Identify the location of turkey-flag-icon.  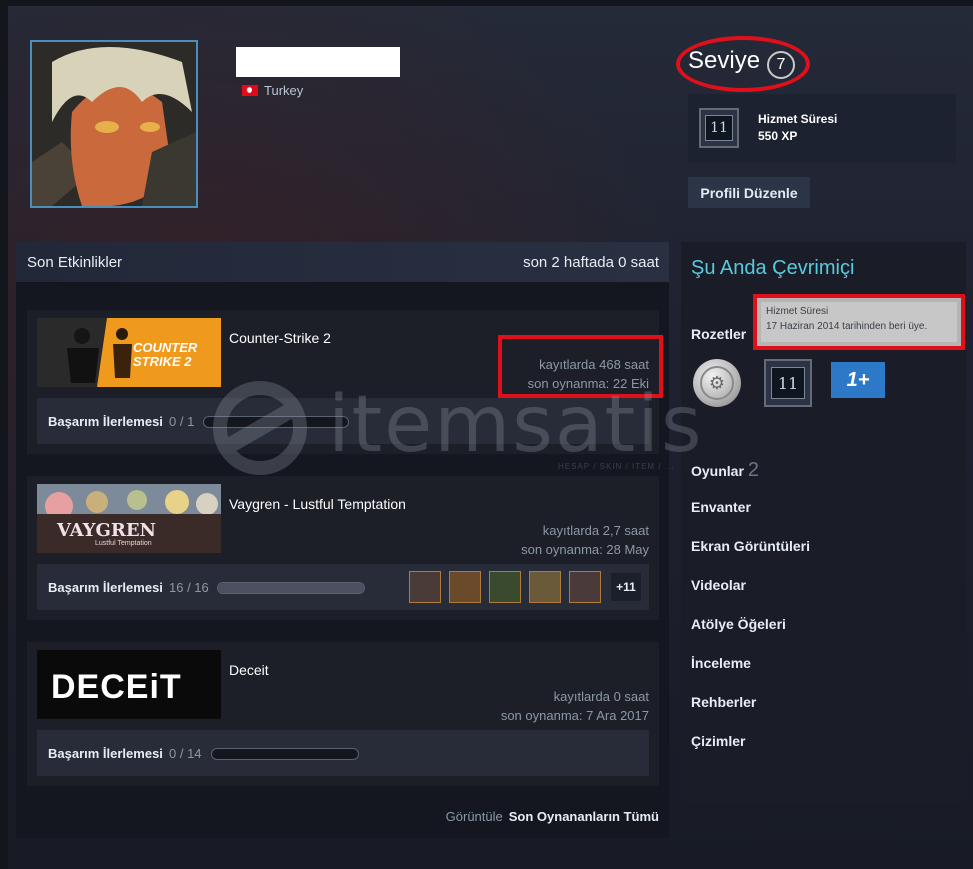
(250, 90).